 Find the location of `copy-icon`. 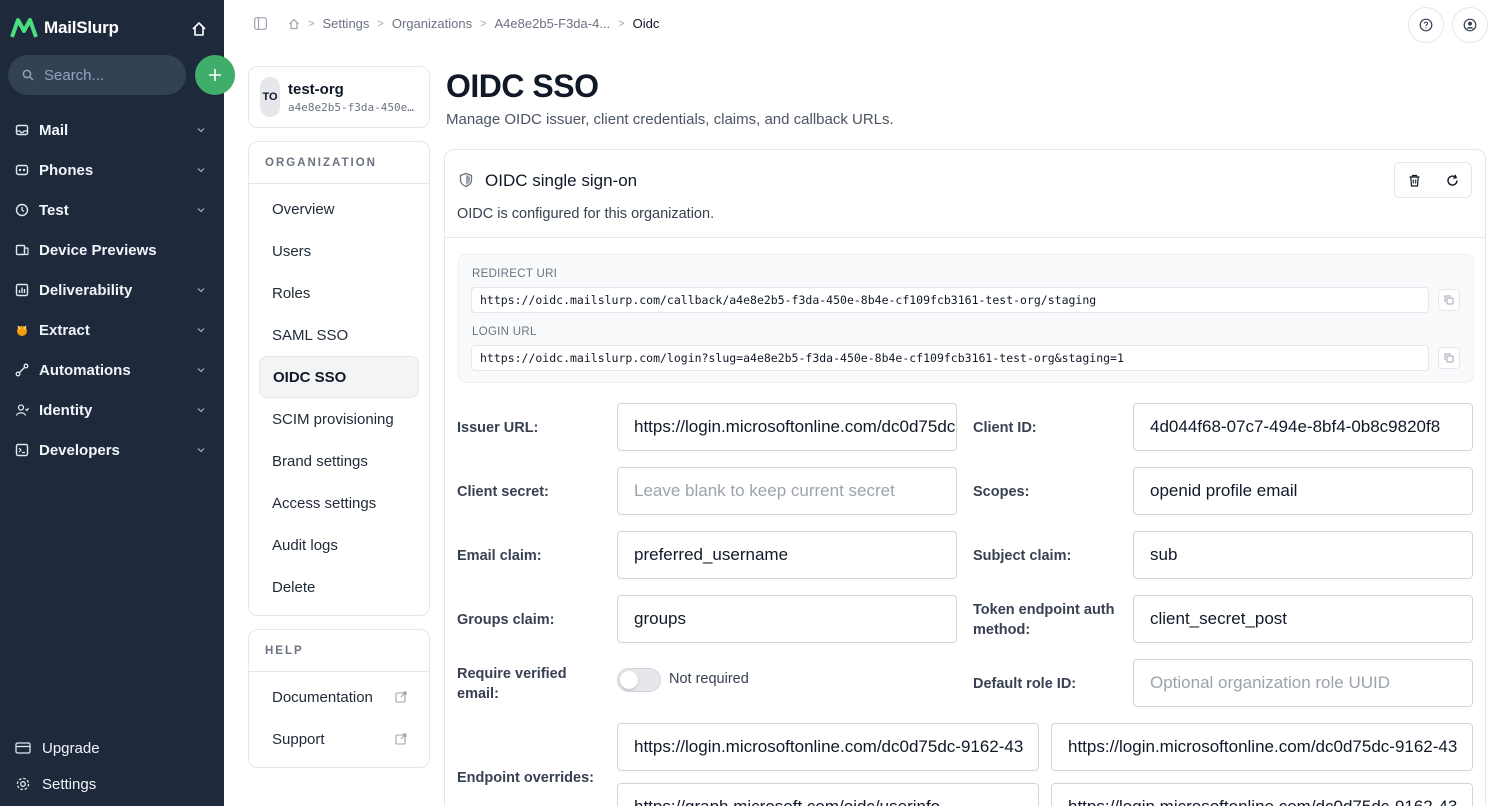

copy-icon is located at coordinates (1449, 300).